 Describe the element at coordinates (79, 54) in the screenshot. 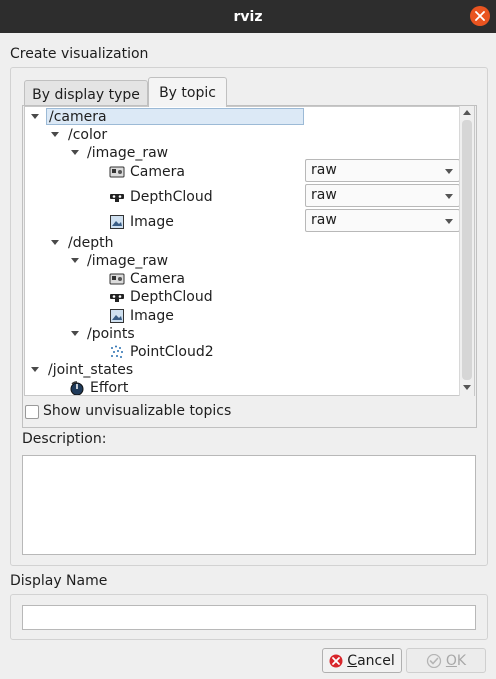

I see `create-visualization-label: Create visualization` at that location.